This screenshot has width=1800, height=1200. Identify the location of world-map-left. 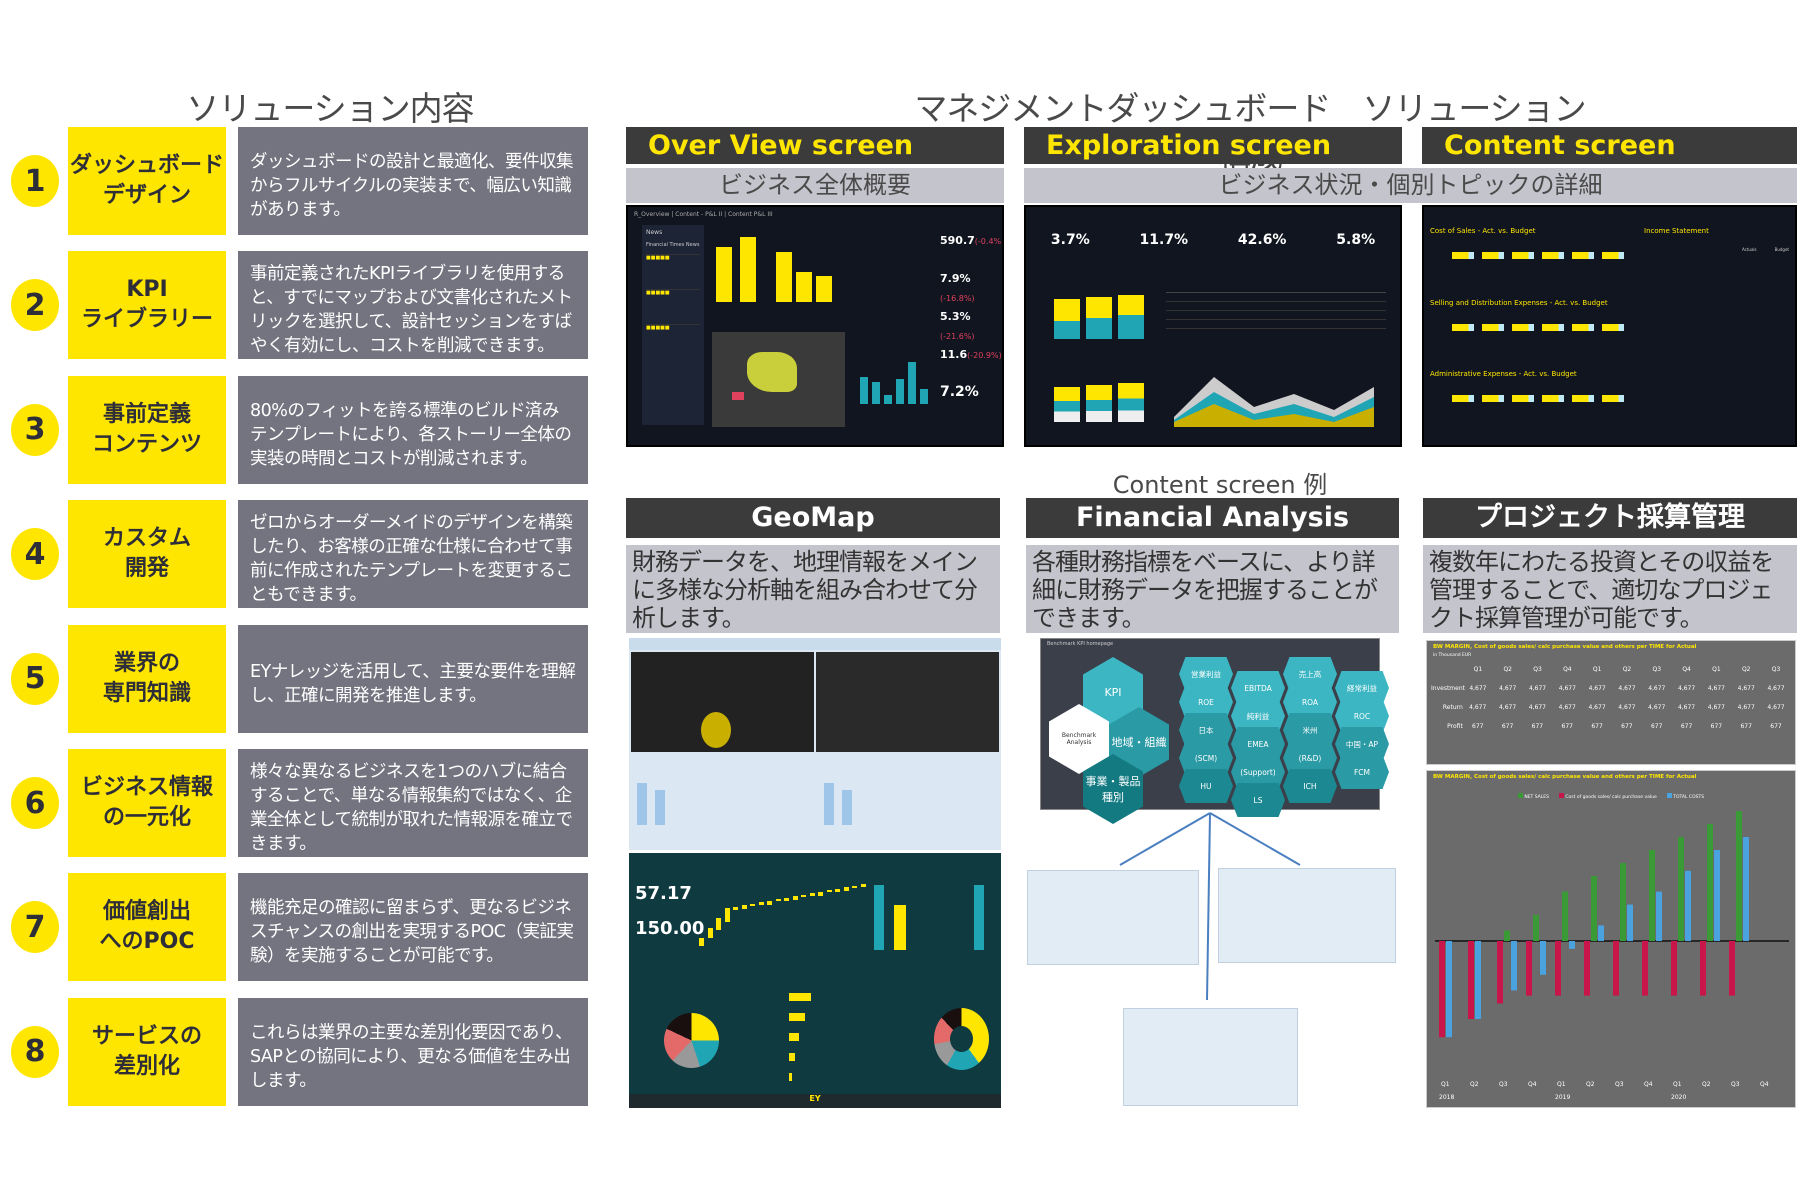
(722, 702).